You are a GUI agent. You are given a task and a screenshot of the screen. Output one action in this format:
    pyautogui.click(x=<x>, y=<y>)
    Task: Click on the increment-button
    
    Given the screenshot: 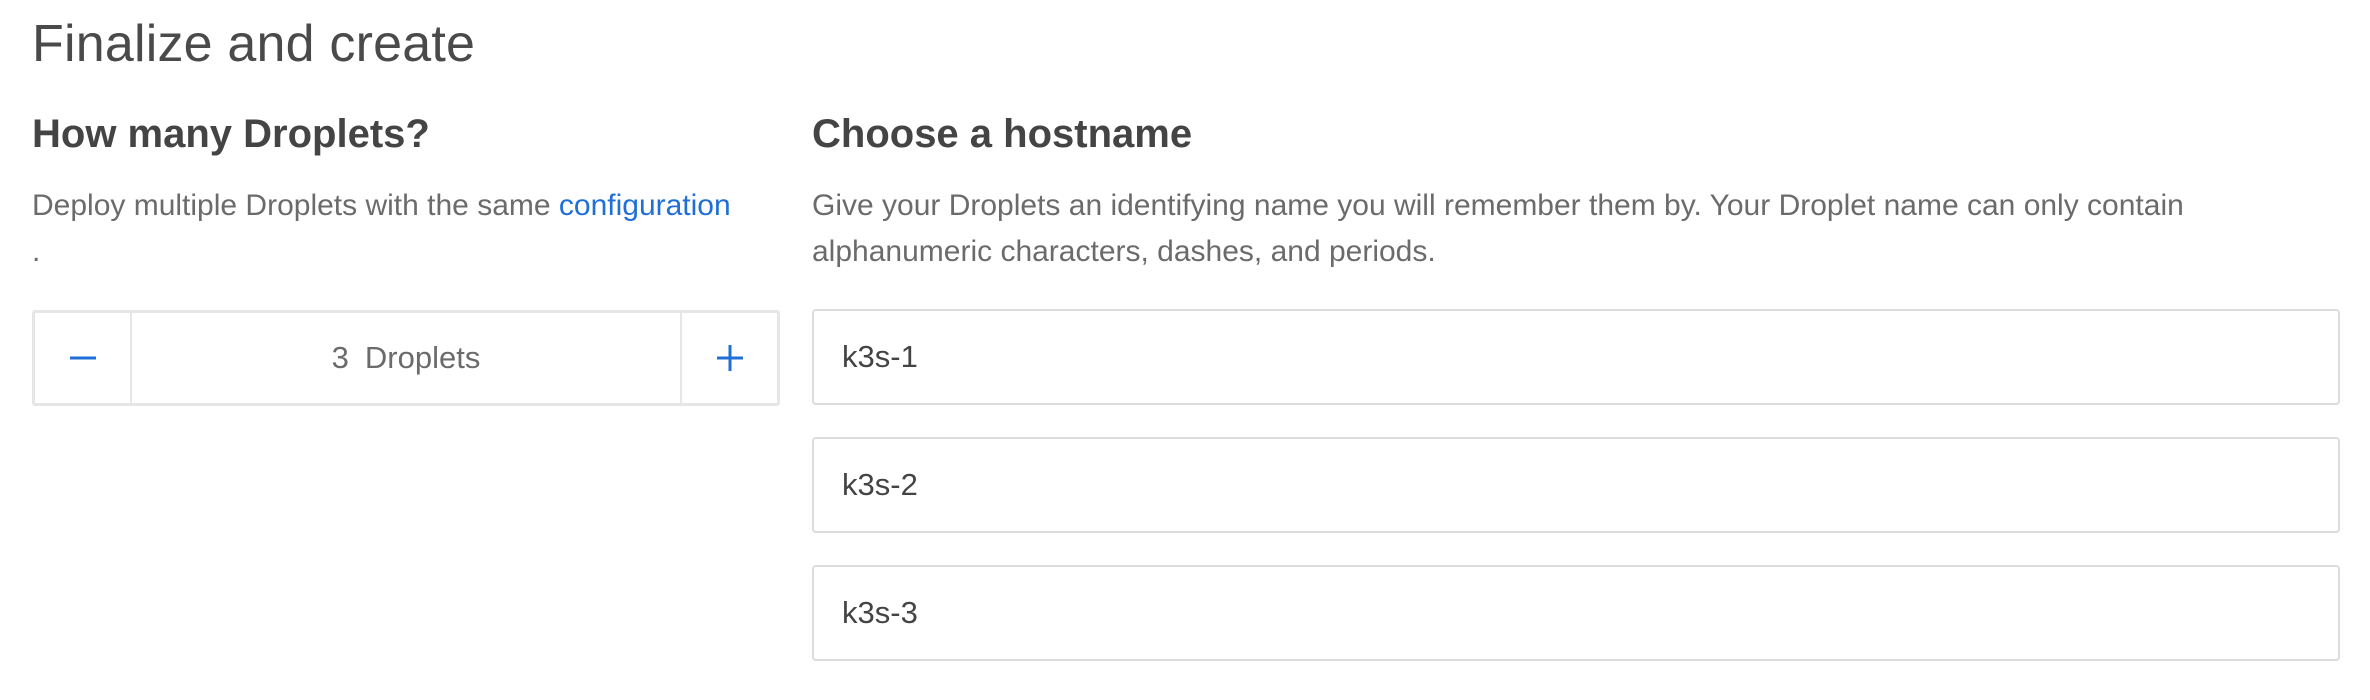 What is the action you would take?
    pyautogui.click(x=728, y=358)
    